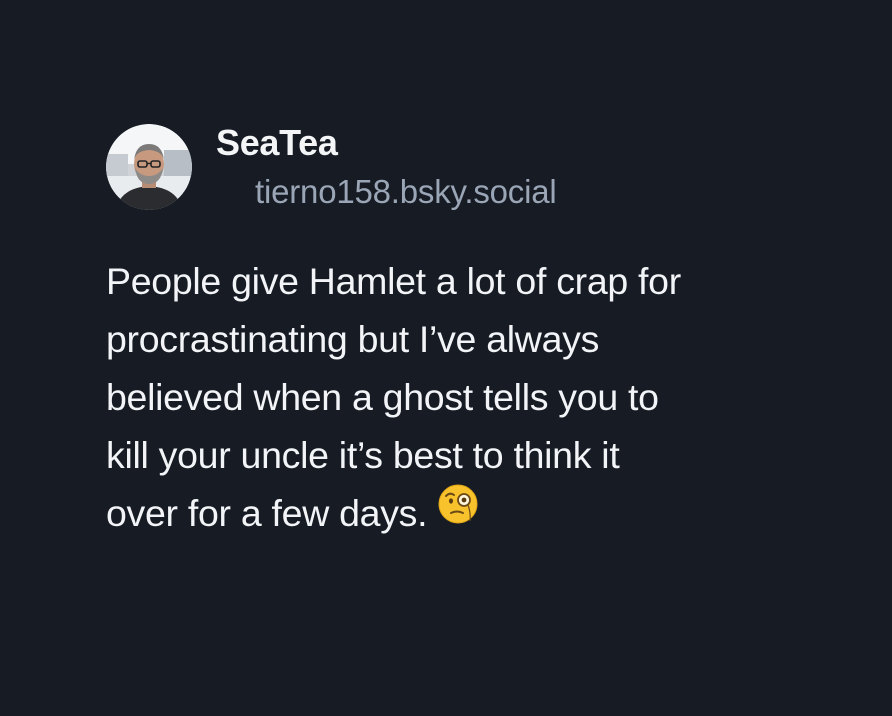  I want to click on author-display-name: SeaTea, so click(277, 143).